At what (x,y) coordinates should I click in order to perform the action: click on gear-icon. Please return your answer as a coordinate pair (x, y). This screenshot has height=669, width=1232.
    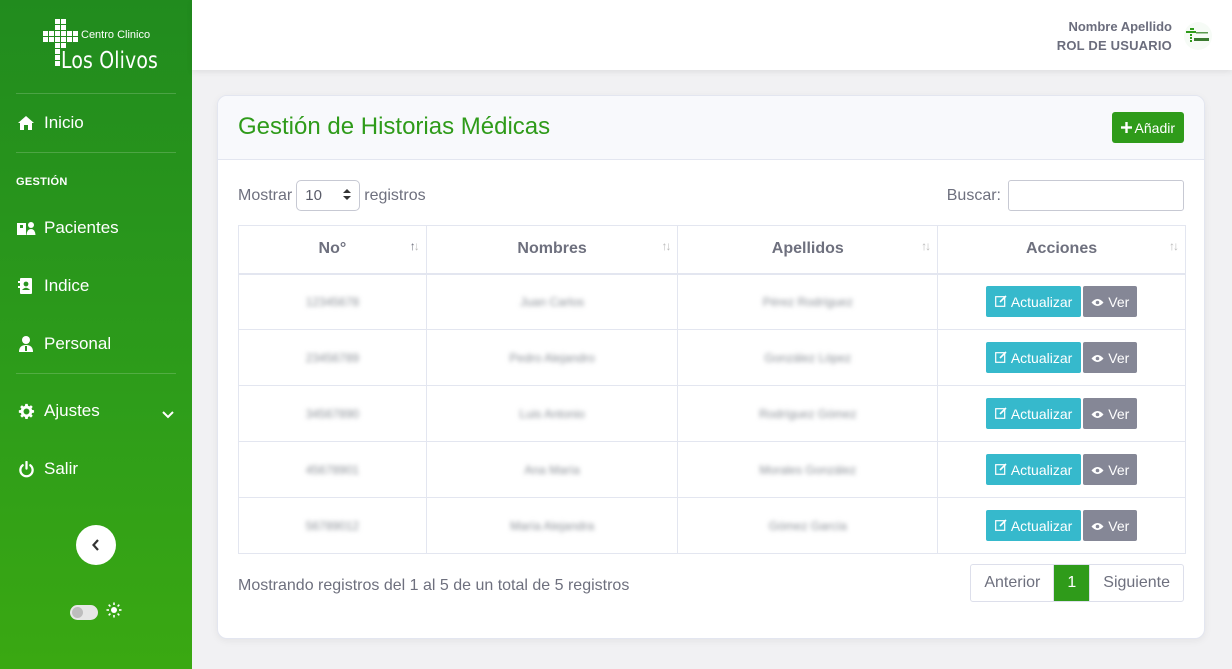
    Looking at the image, I should click on (26, 411).